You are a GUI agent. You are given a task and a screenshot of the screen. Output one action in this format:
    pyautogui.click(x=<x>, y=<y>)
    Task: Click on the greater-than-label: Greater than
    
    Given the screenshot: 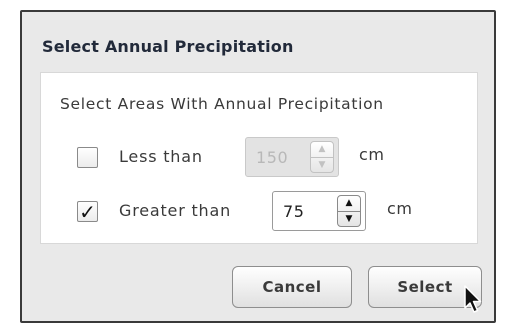 What is the action you would take?
    pyautogui.click(x=175, y=210)
    